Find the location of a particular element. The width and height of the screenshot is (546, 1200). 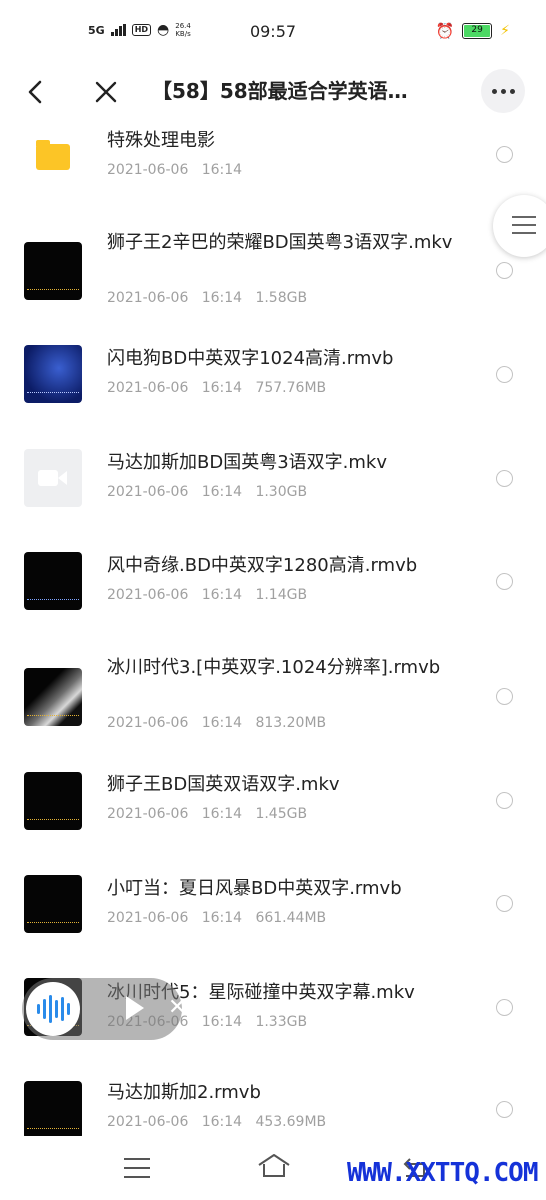

status-right: ⏰ 29 ⚡ is located at coordinates (472, 31).